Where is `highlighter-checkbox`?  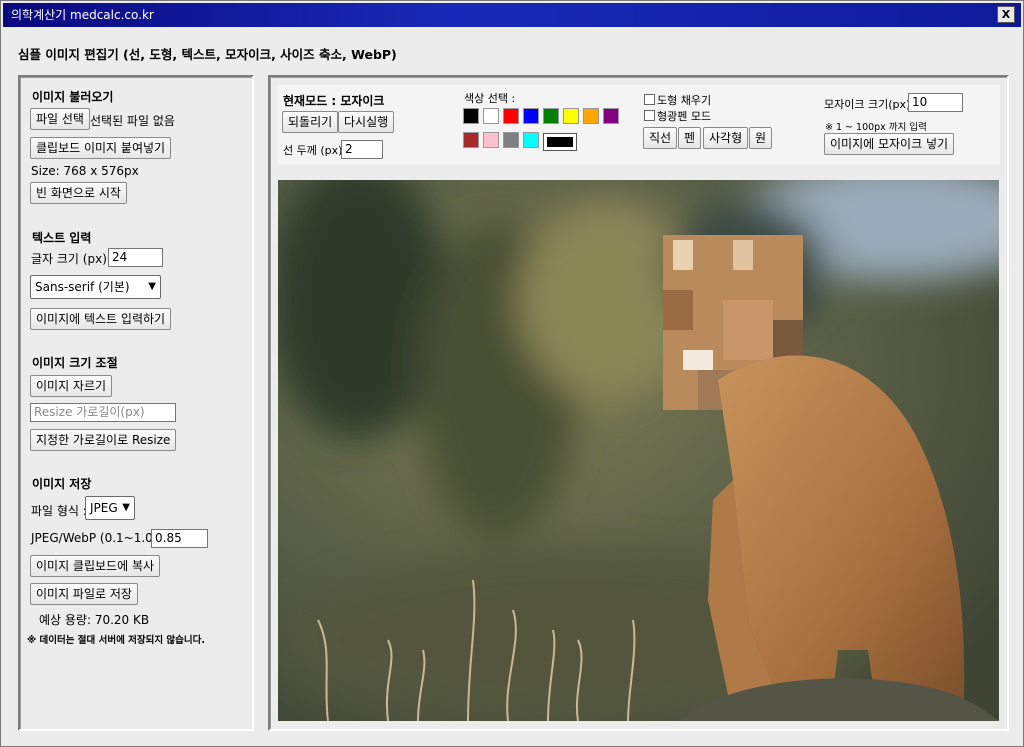 highlighter-checkbox is located at coordinates (649, 115).